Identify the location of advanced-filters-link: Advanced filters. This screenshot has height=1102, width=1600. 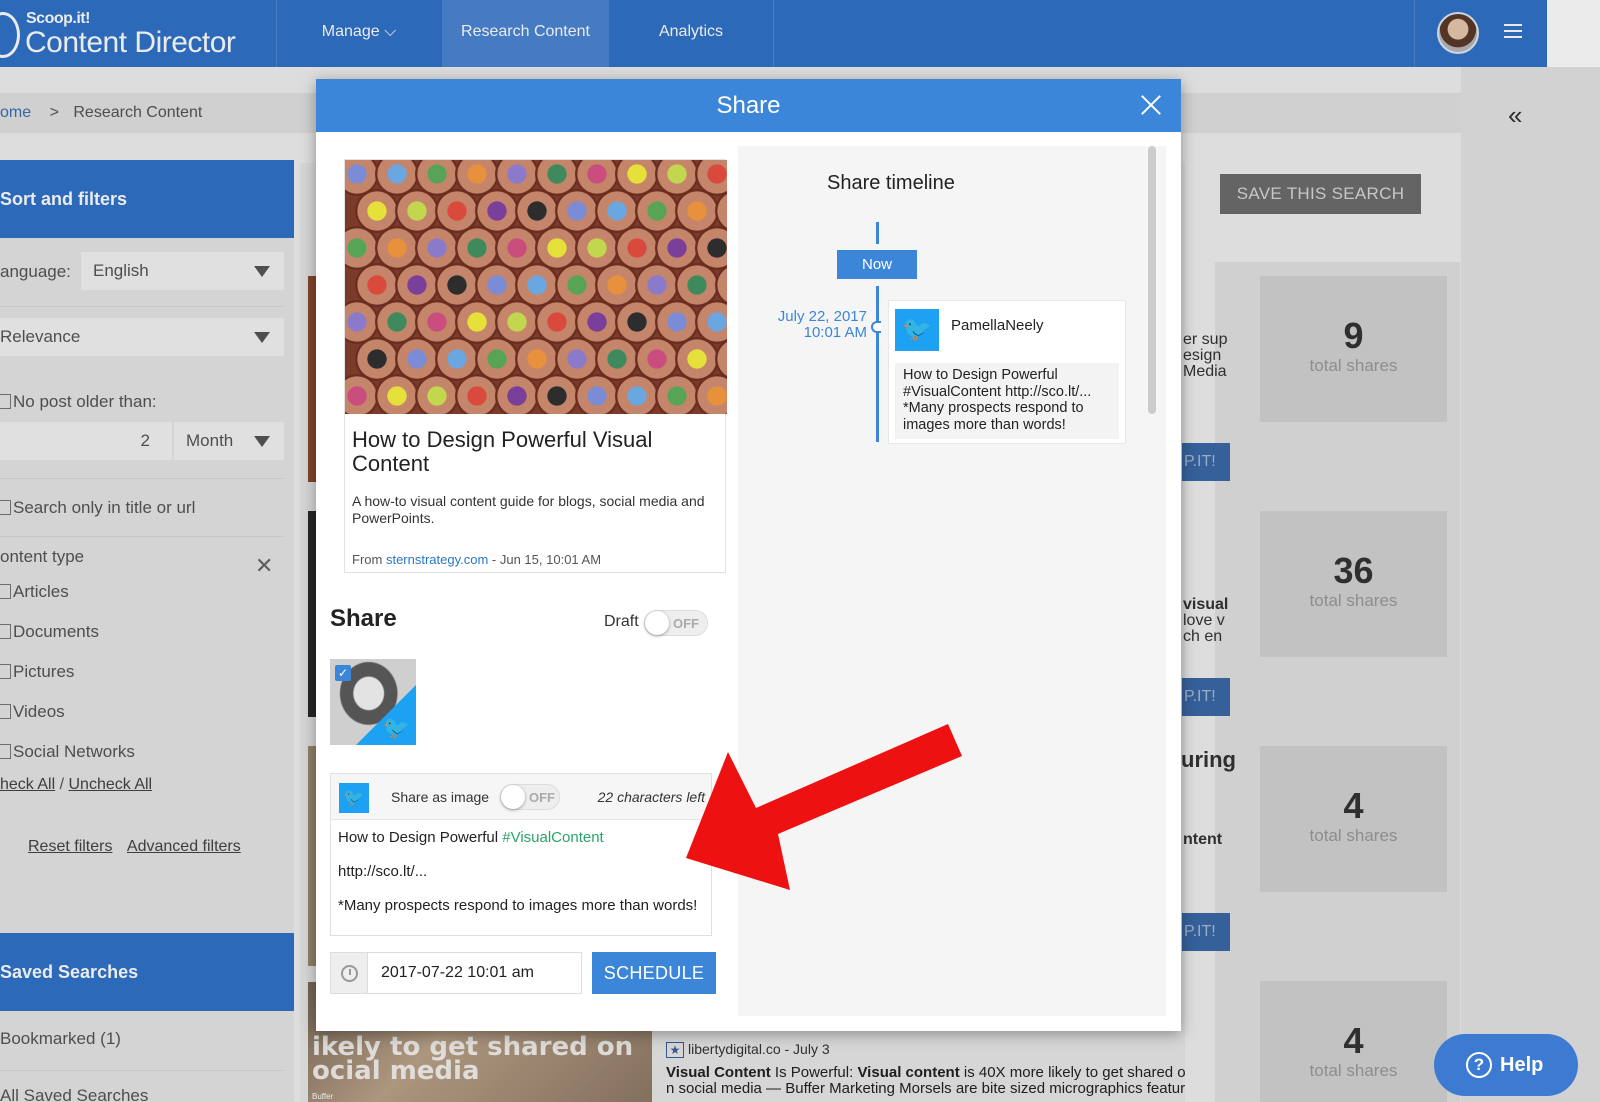
(184, 846).